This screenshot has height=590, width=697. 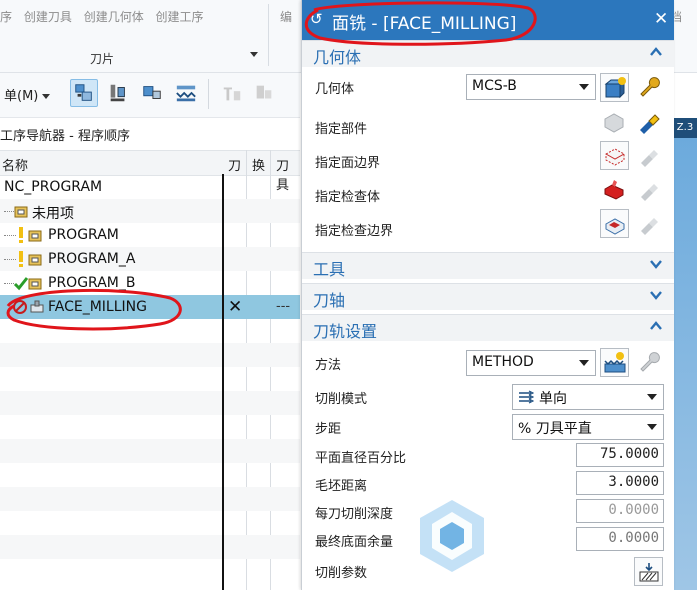 What do you see at coordinates (488, 327) in the screenshot?
I see `section-path-settings: 刀轨设置` at bounding box center [488, 327].